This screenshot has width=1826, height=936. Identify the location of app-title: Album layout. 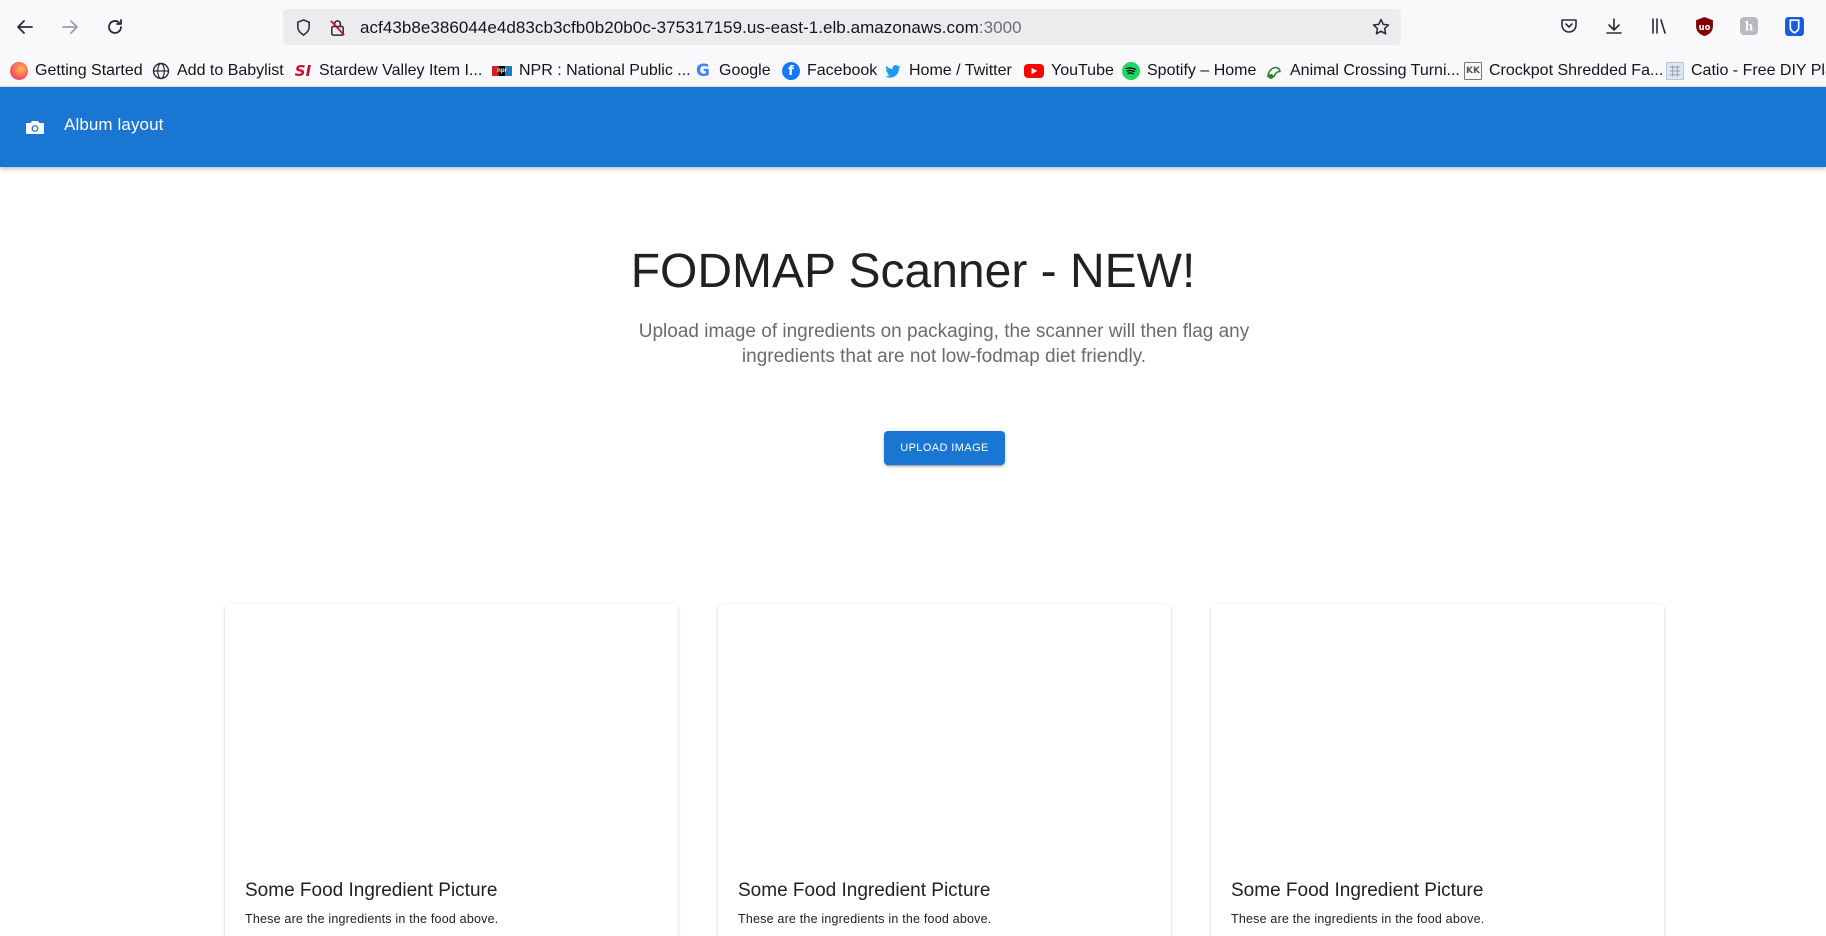
(114, 124).